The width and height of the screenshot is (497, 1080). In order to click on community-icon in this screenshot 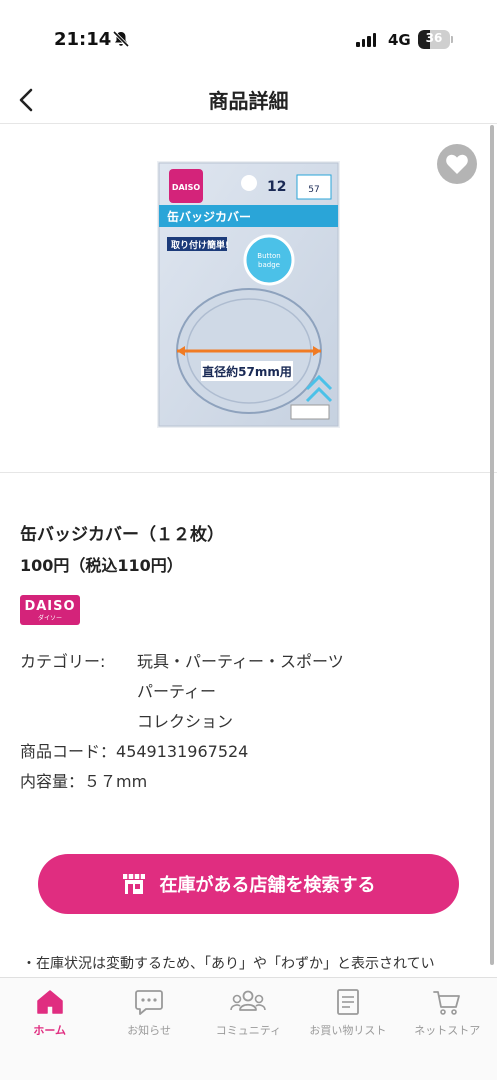, I will do `click(248, 1000)`.